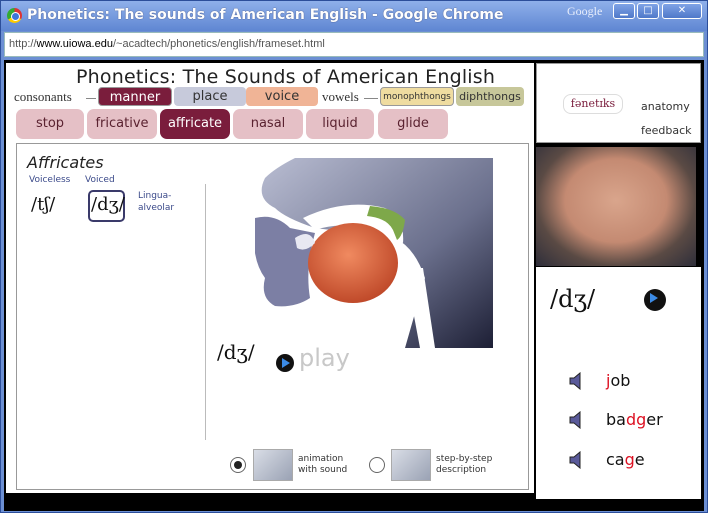 This screenshot has height=513, width=708. I want to click on tab-nasal: nasal, so click(268, 124).